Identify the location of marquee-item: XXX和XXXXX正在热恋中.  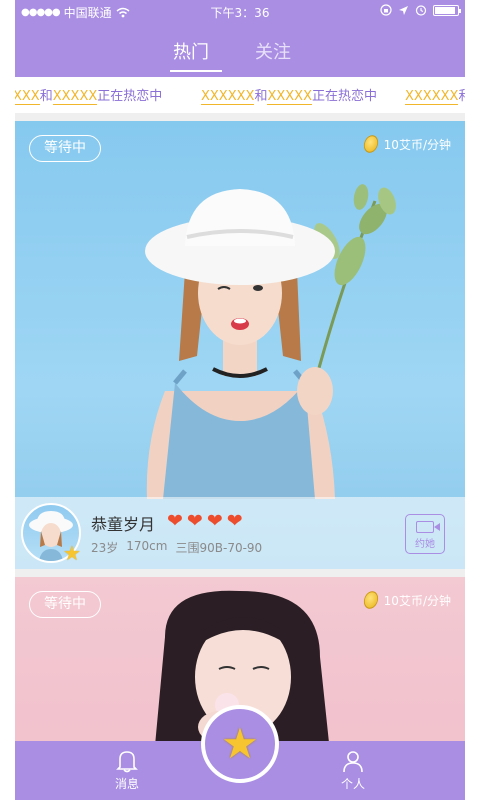
(89, 95).